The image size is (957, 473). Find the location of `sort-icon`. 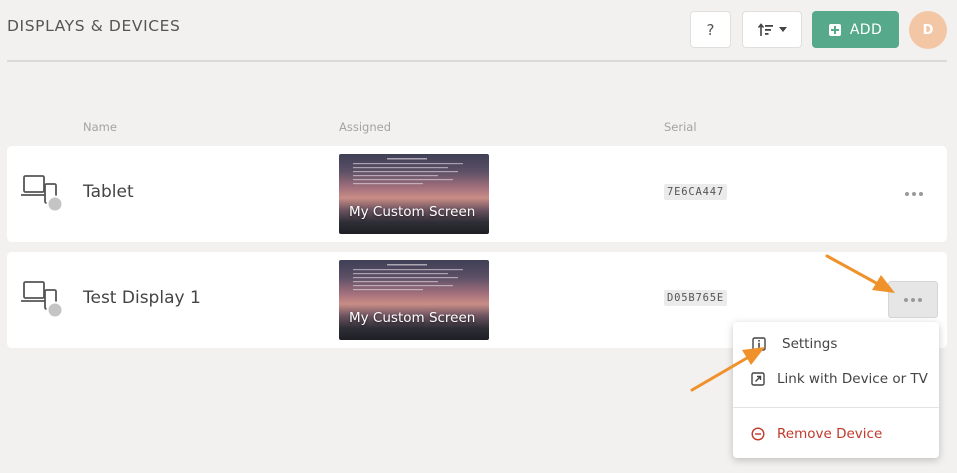

sort-icon is located at coordinates (765, 29).